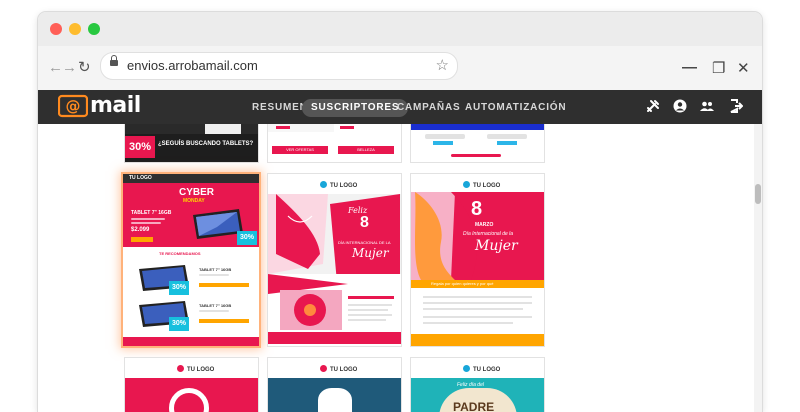 Image resolution: width=800 pixels, height=412 pixels. What do you see at coordinates (689, 67) in the screenshot?
I see `minimize-icon: —` at bounding box center [689, 67].